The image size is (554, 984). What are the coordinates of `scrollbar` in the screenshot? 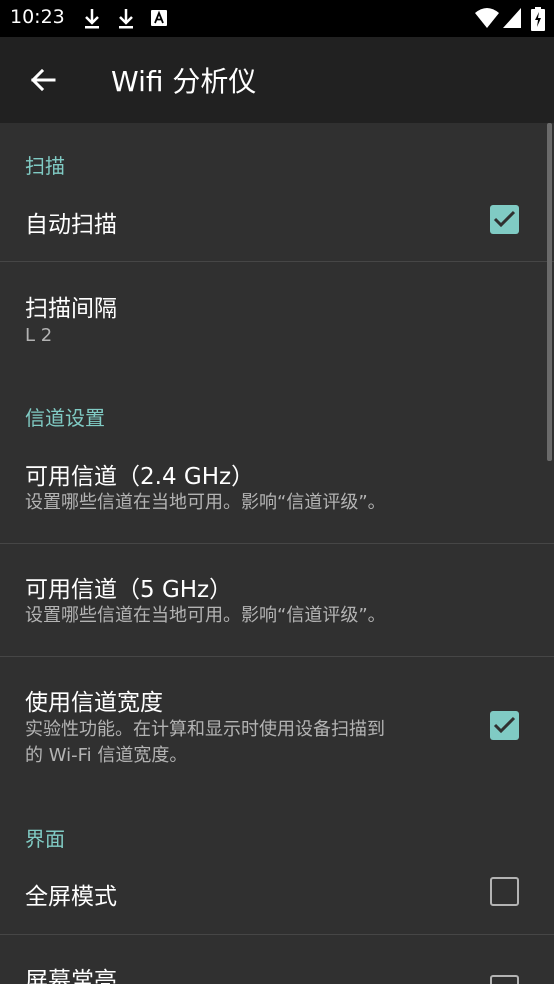 It's located at (549, 292).